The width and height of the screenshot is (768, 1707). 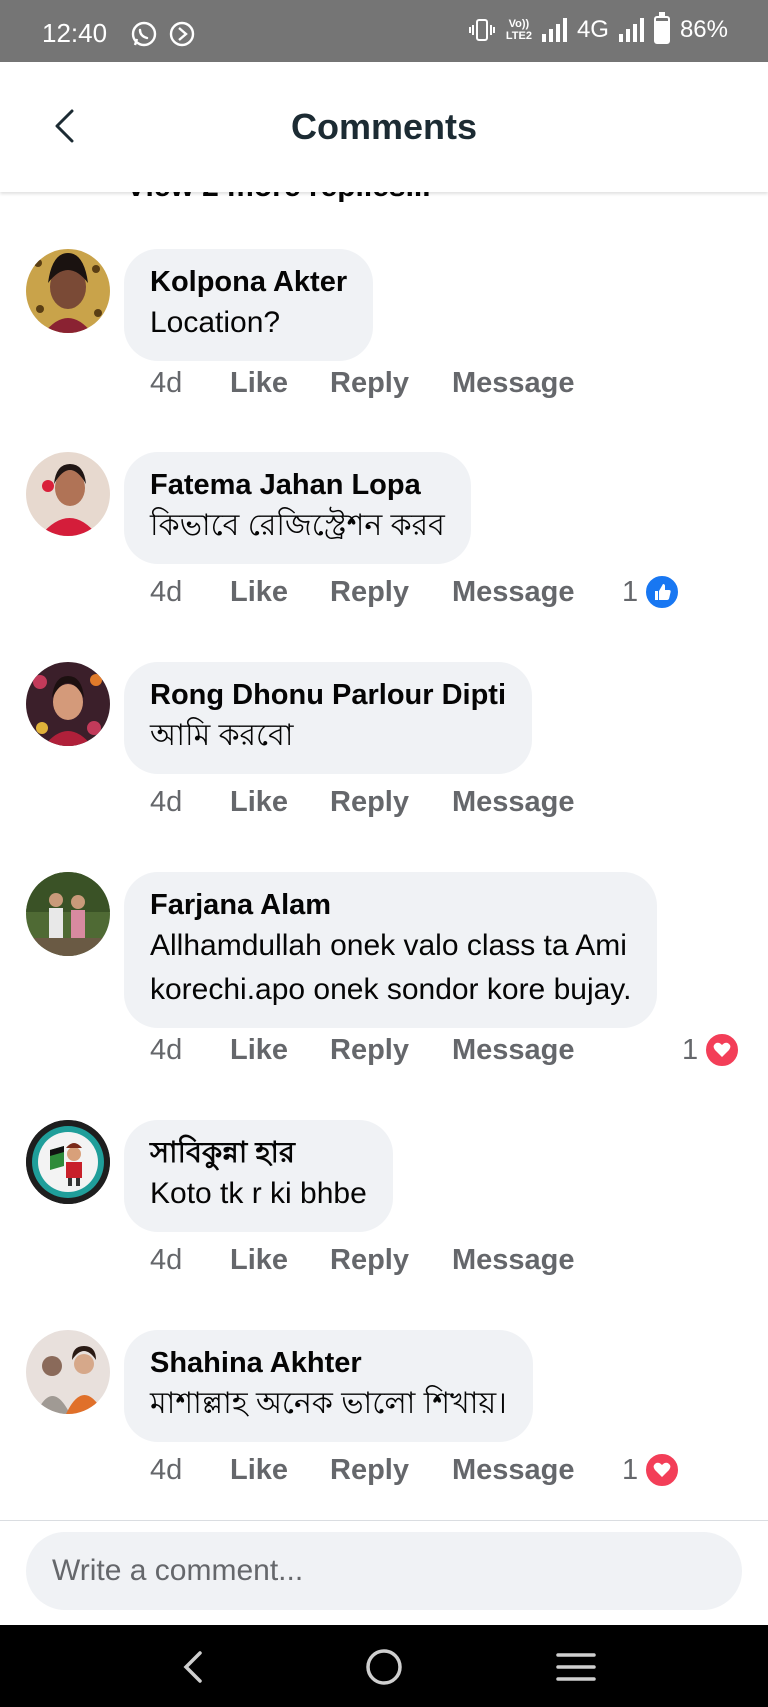 I want to click on system-nav-bar, so click(x=384, y=1666).